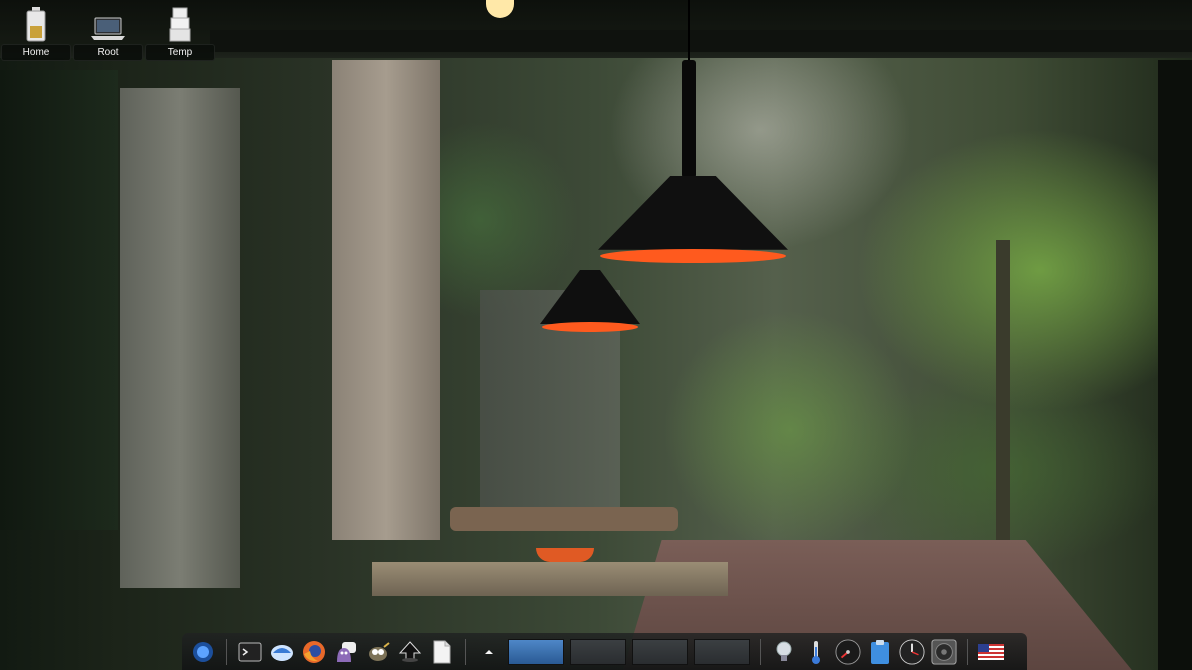 The width and height of the screenshot is (1192, 670). Describe the element at coordinates (59, 300) in the screenshot. I see `wallpaper-hedge` at that location.